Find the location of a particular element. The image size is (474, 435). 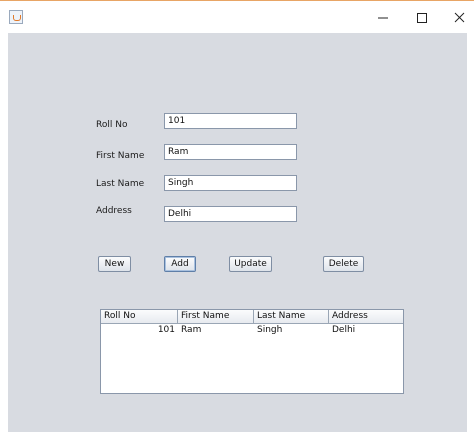

column-header-last-name: Last Name is located at coordinates (291, 316).